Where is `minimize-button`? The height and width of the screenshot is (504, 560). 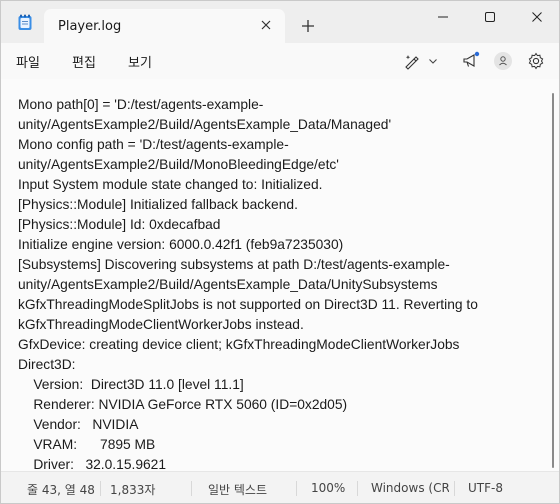
minimize-button is located at coordinates (443, 17).